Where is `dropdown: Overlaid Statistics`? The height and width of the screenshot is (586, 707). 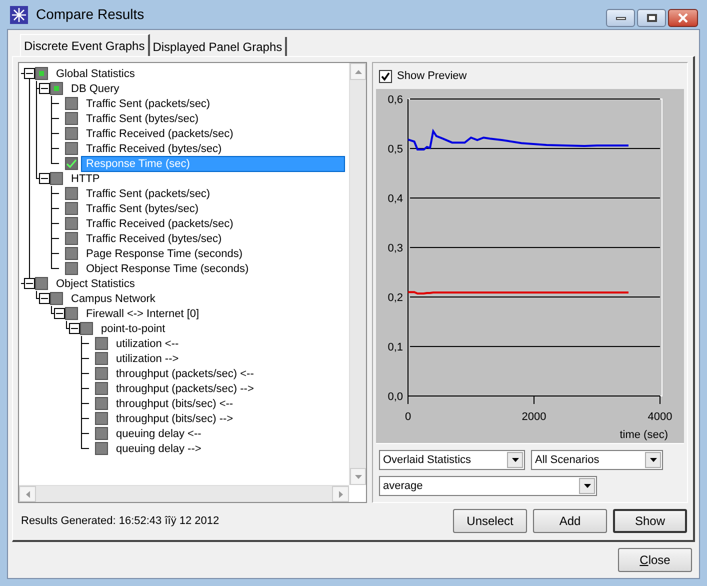
dropdown: Overlaid Statistics is located at coordinates (452, 460).